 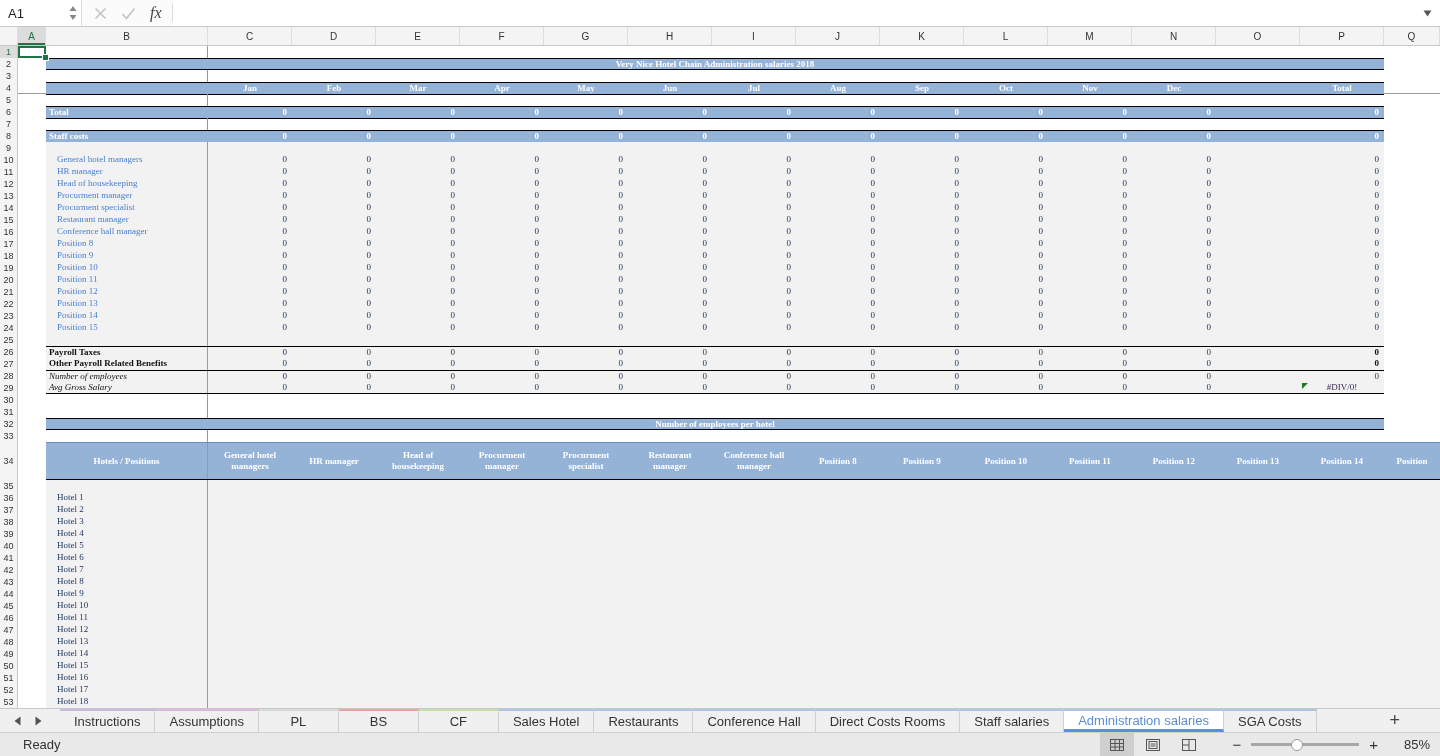 What do you see at coordinates (670, 36) in the screenshot?
I see `column-header: H` at bounding box center [670, 36].